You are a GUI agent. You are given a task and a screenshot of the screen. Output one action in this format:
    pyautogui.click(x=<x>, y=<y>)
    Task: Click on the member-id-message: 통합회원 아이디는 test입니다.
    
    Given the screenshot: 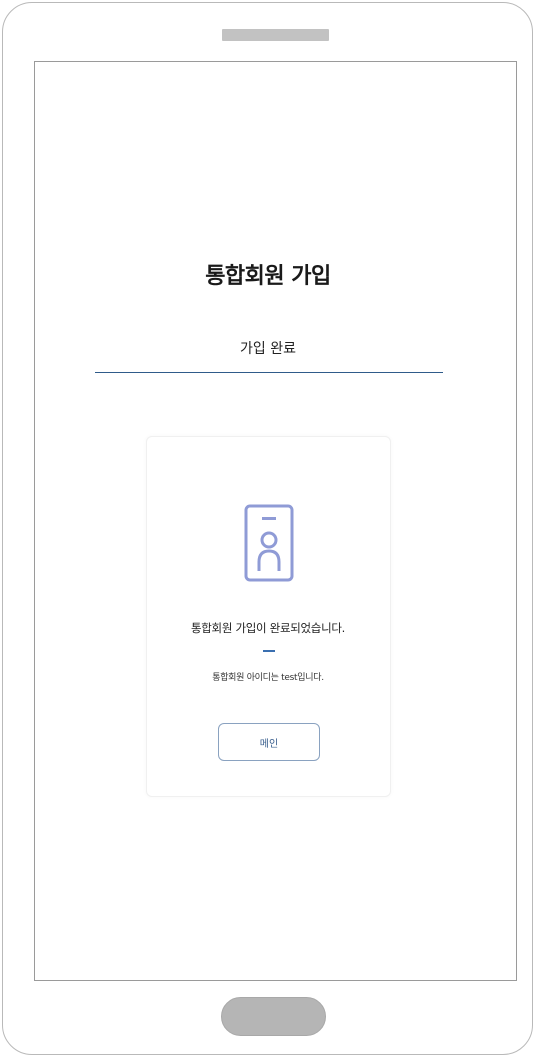 What is the action you would take?
    pyautogui.click(x=268, y=678)
    